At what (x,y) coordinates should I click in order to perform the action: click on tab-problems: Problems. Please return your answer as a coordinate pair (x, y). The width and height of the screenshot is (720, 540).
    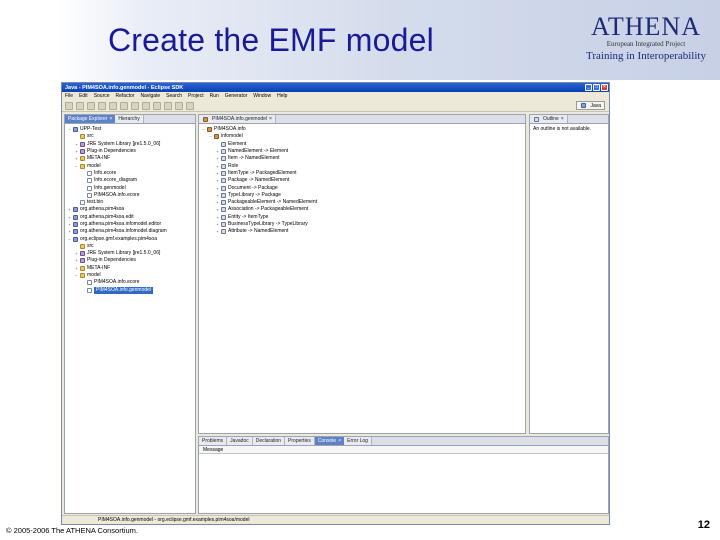
    Looking at the image, I should click on (213, 441).